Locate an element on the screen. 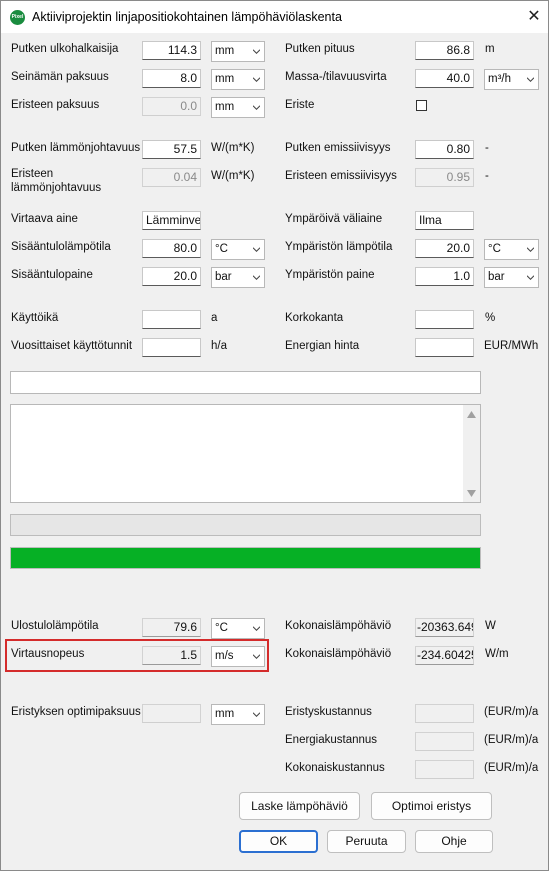 This screenshot has width=549, height=871. progress-bar-upper is located at coordinates (245, 525).